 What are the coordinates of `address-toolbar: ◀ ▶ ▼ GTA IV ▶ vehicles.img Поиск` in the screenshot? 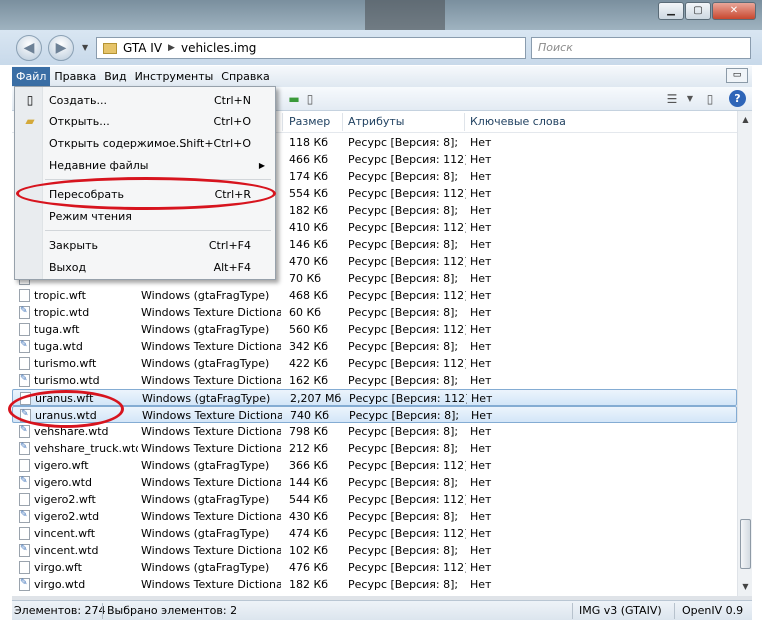 It's located at (381, 47).